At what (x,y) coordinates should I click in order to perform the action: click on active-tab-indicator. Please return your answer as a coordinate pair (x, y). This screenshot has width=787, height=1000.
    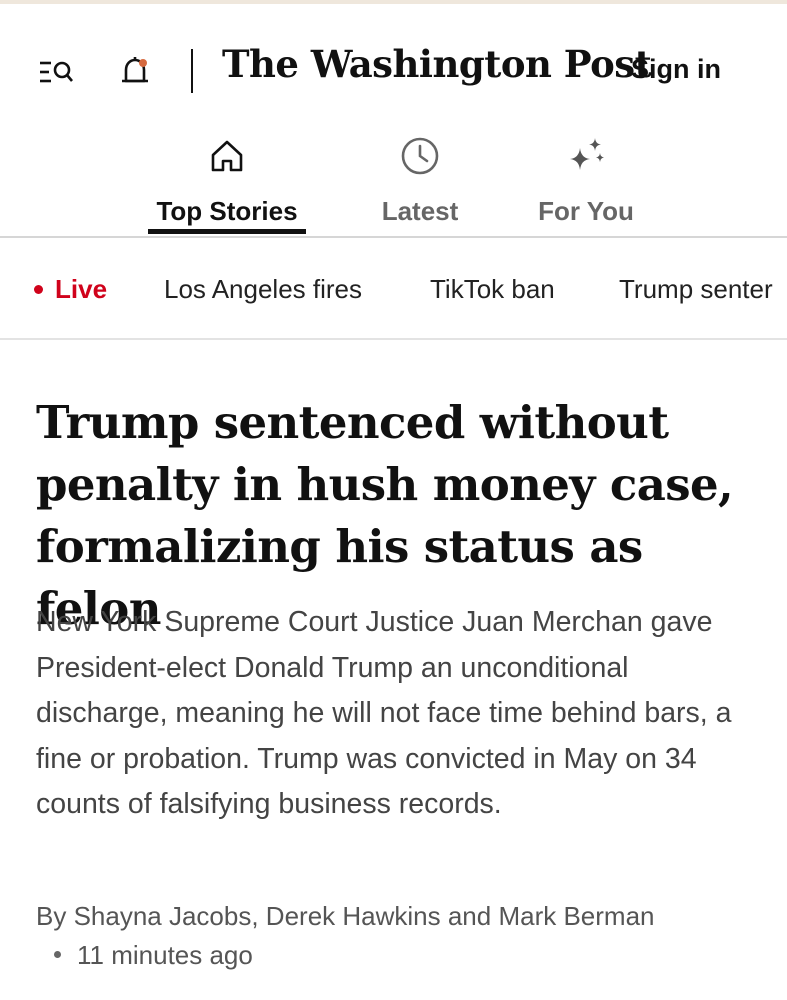
    Looking at the image, I should click on (227, 231).